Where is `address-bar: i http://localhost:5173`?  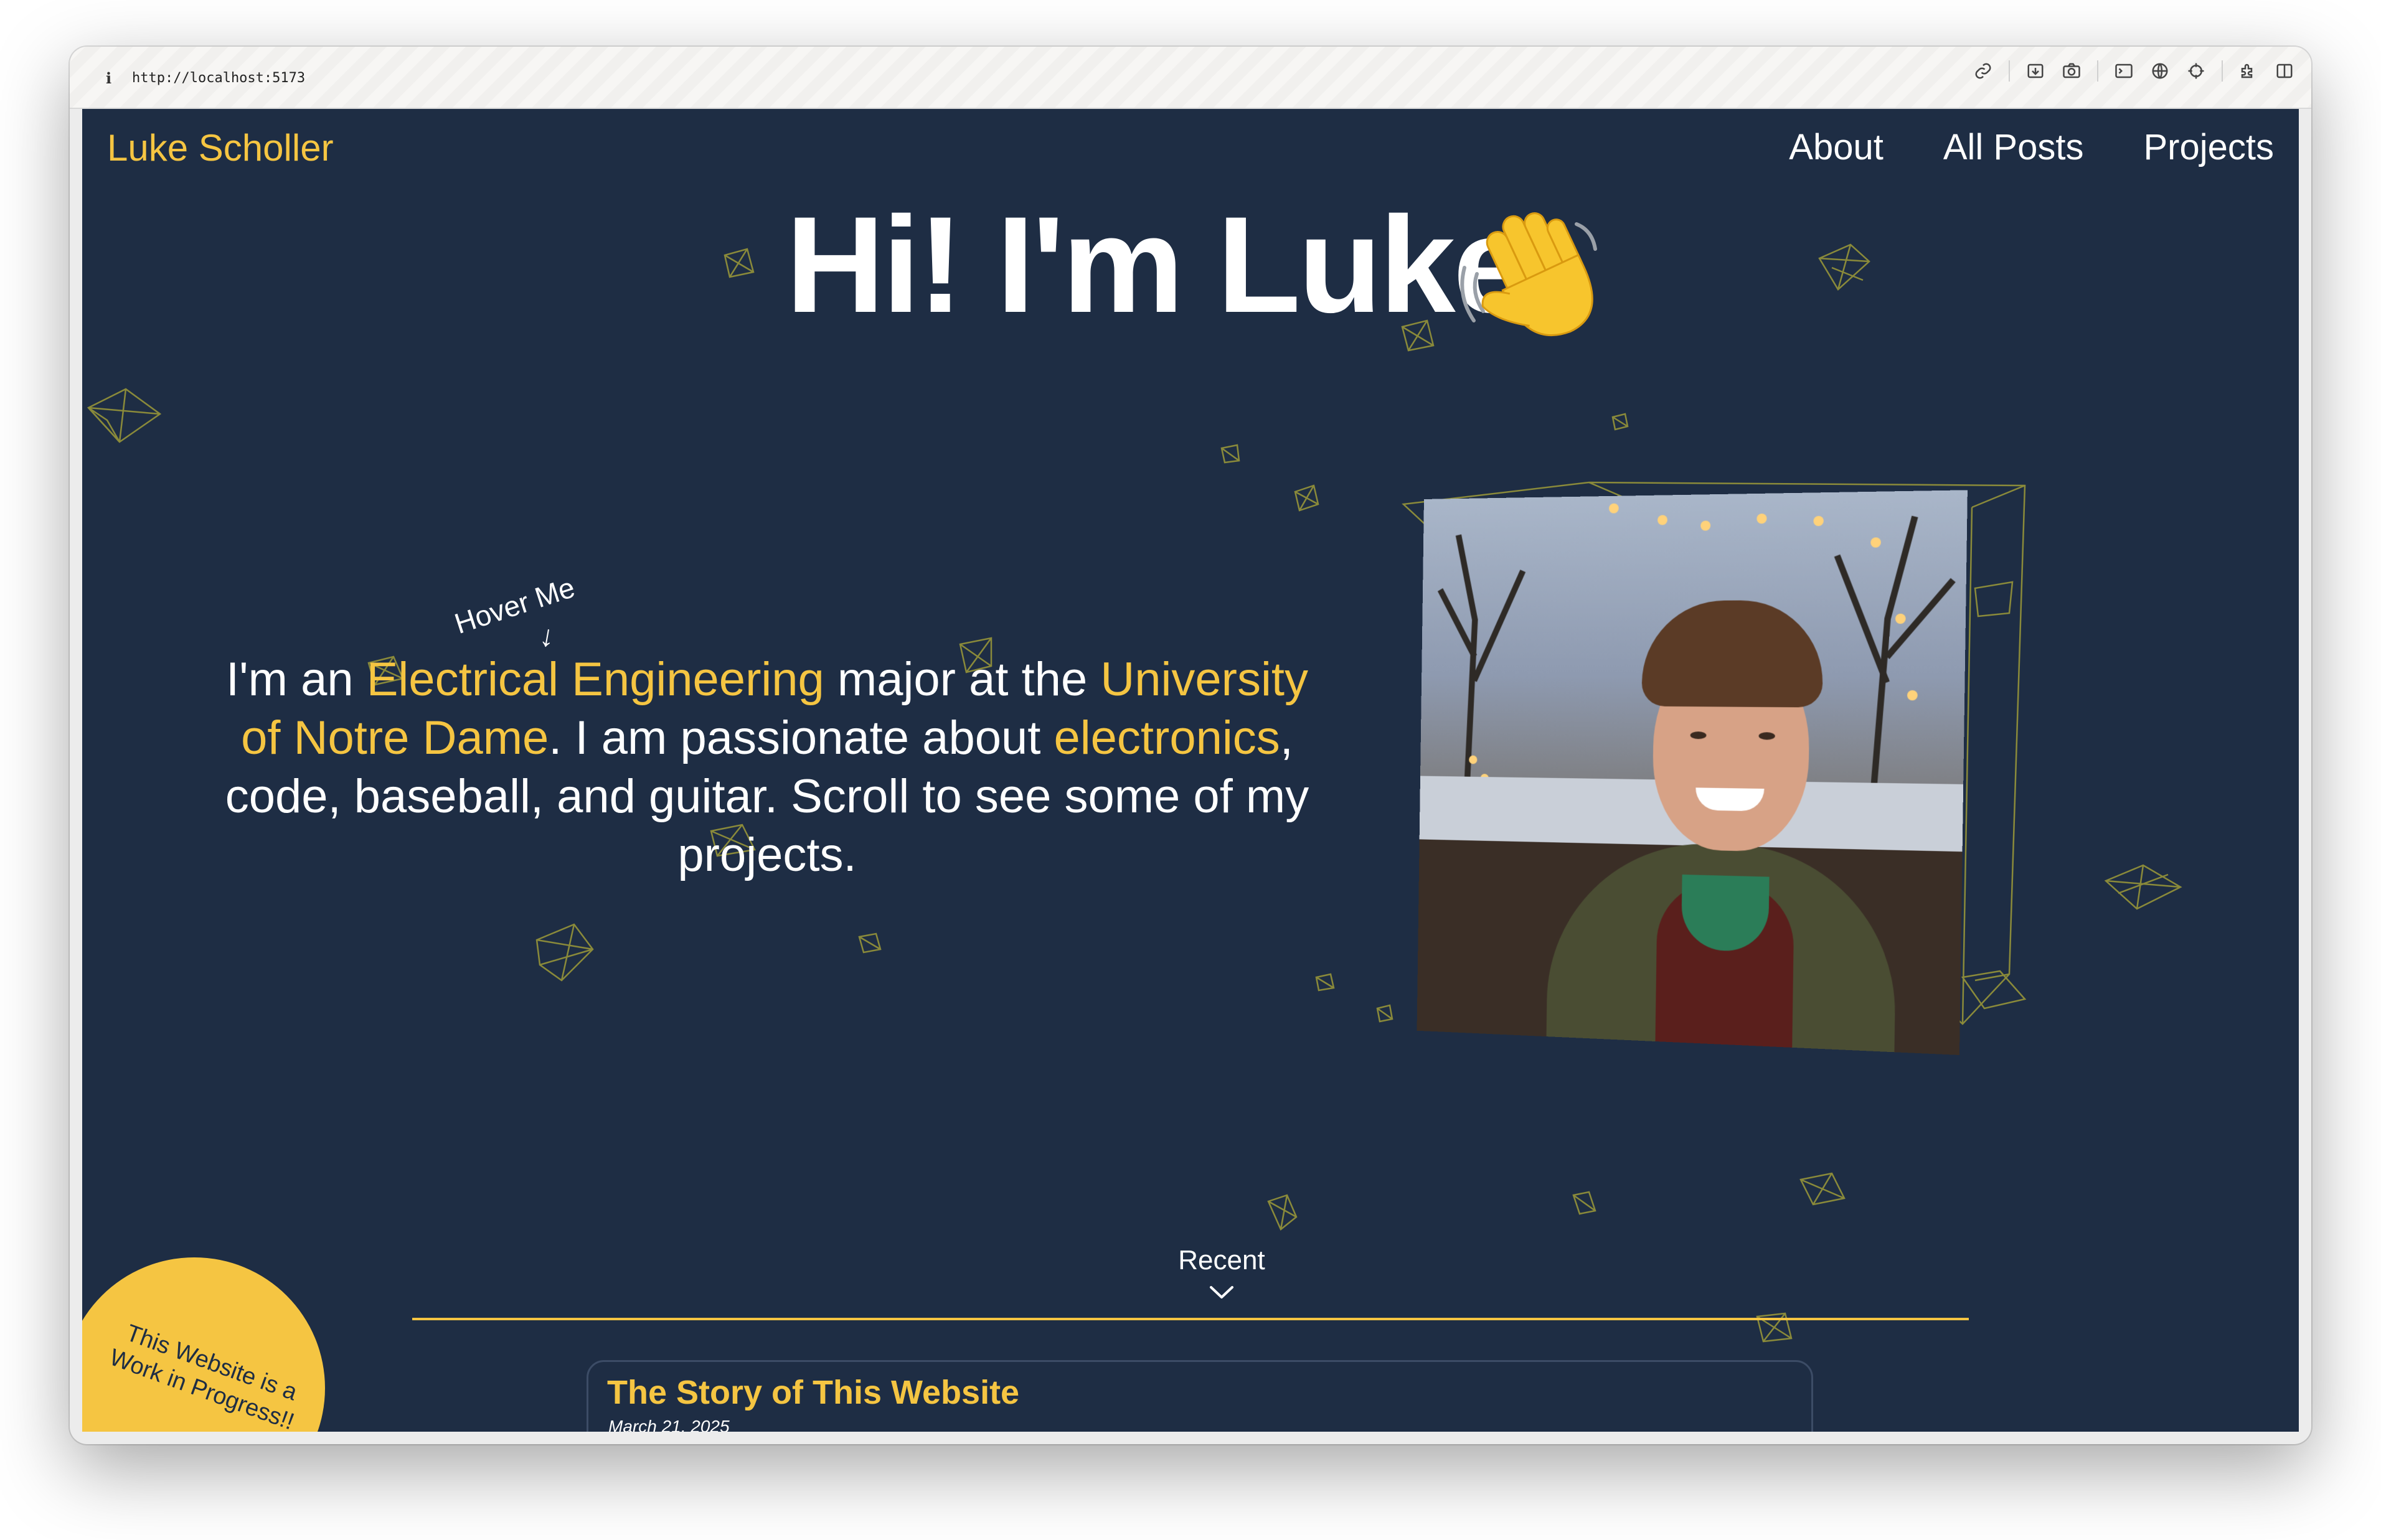
address-bar: i http://localhost:5173 is located at coordinates (1190, 78).